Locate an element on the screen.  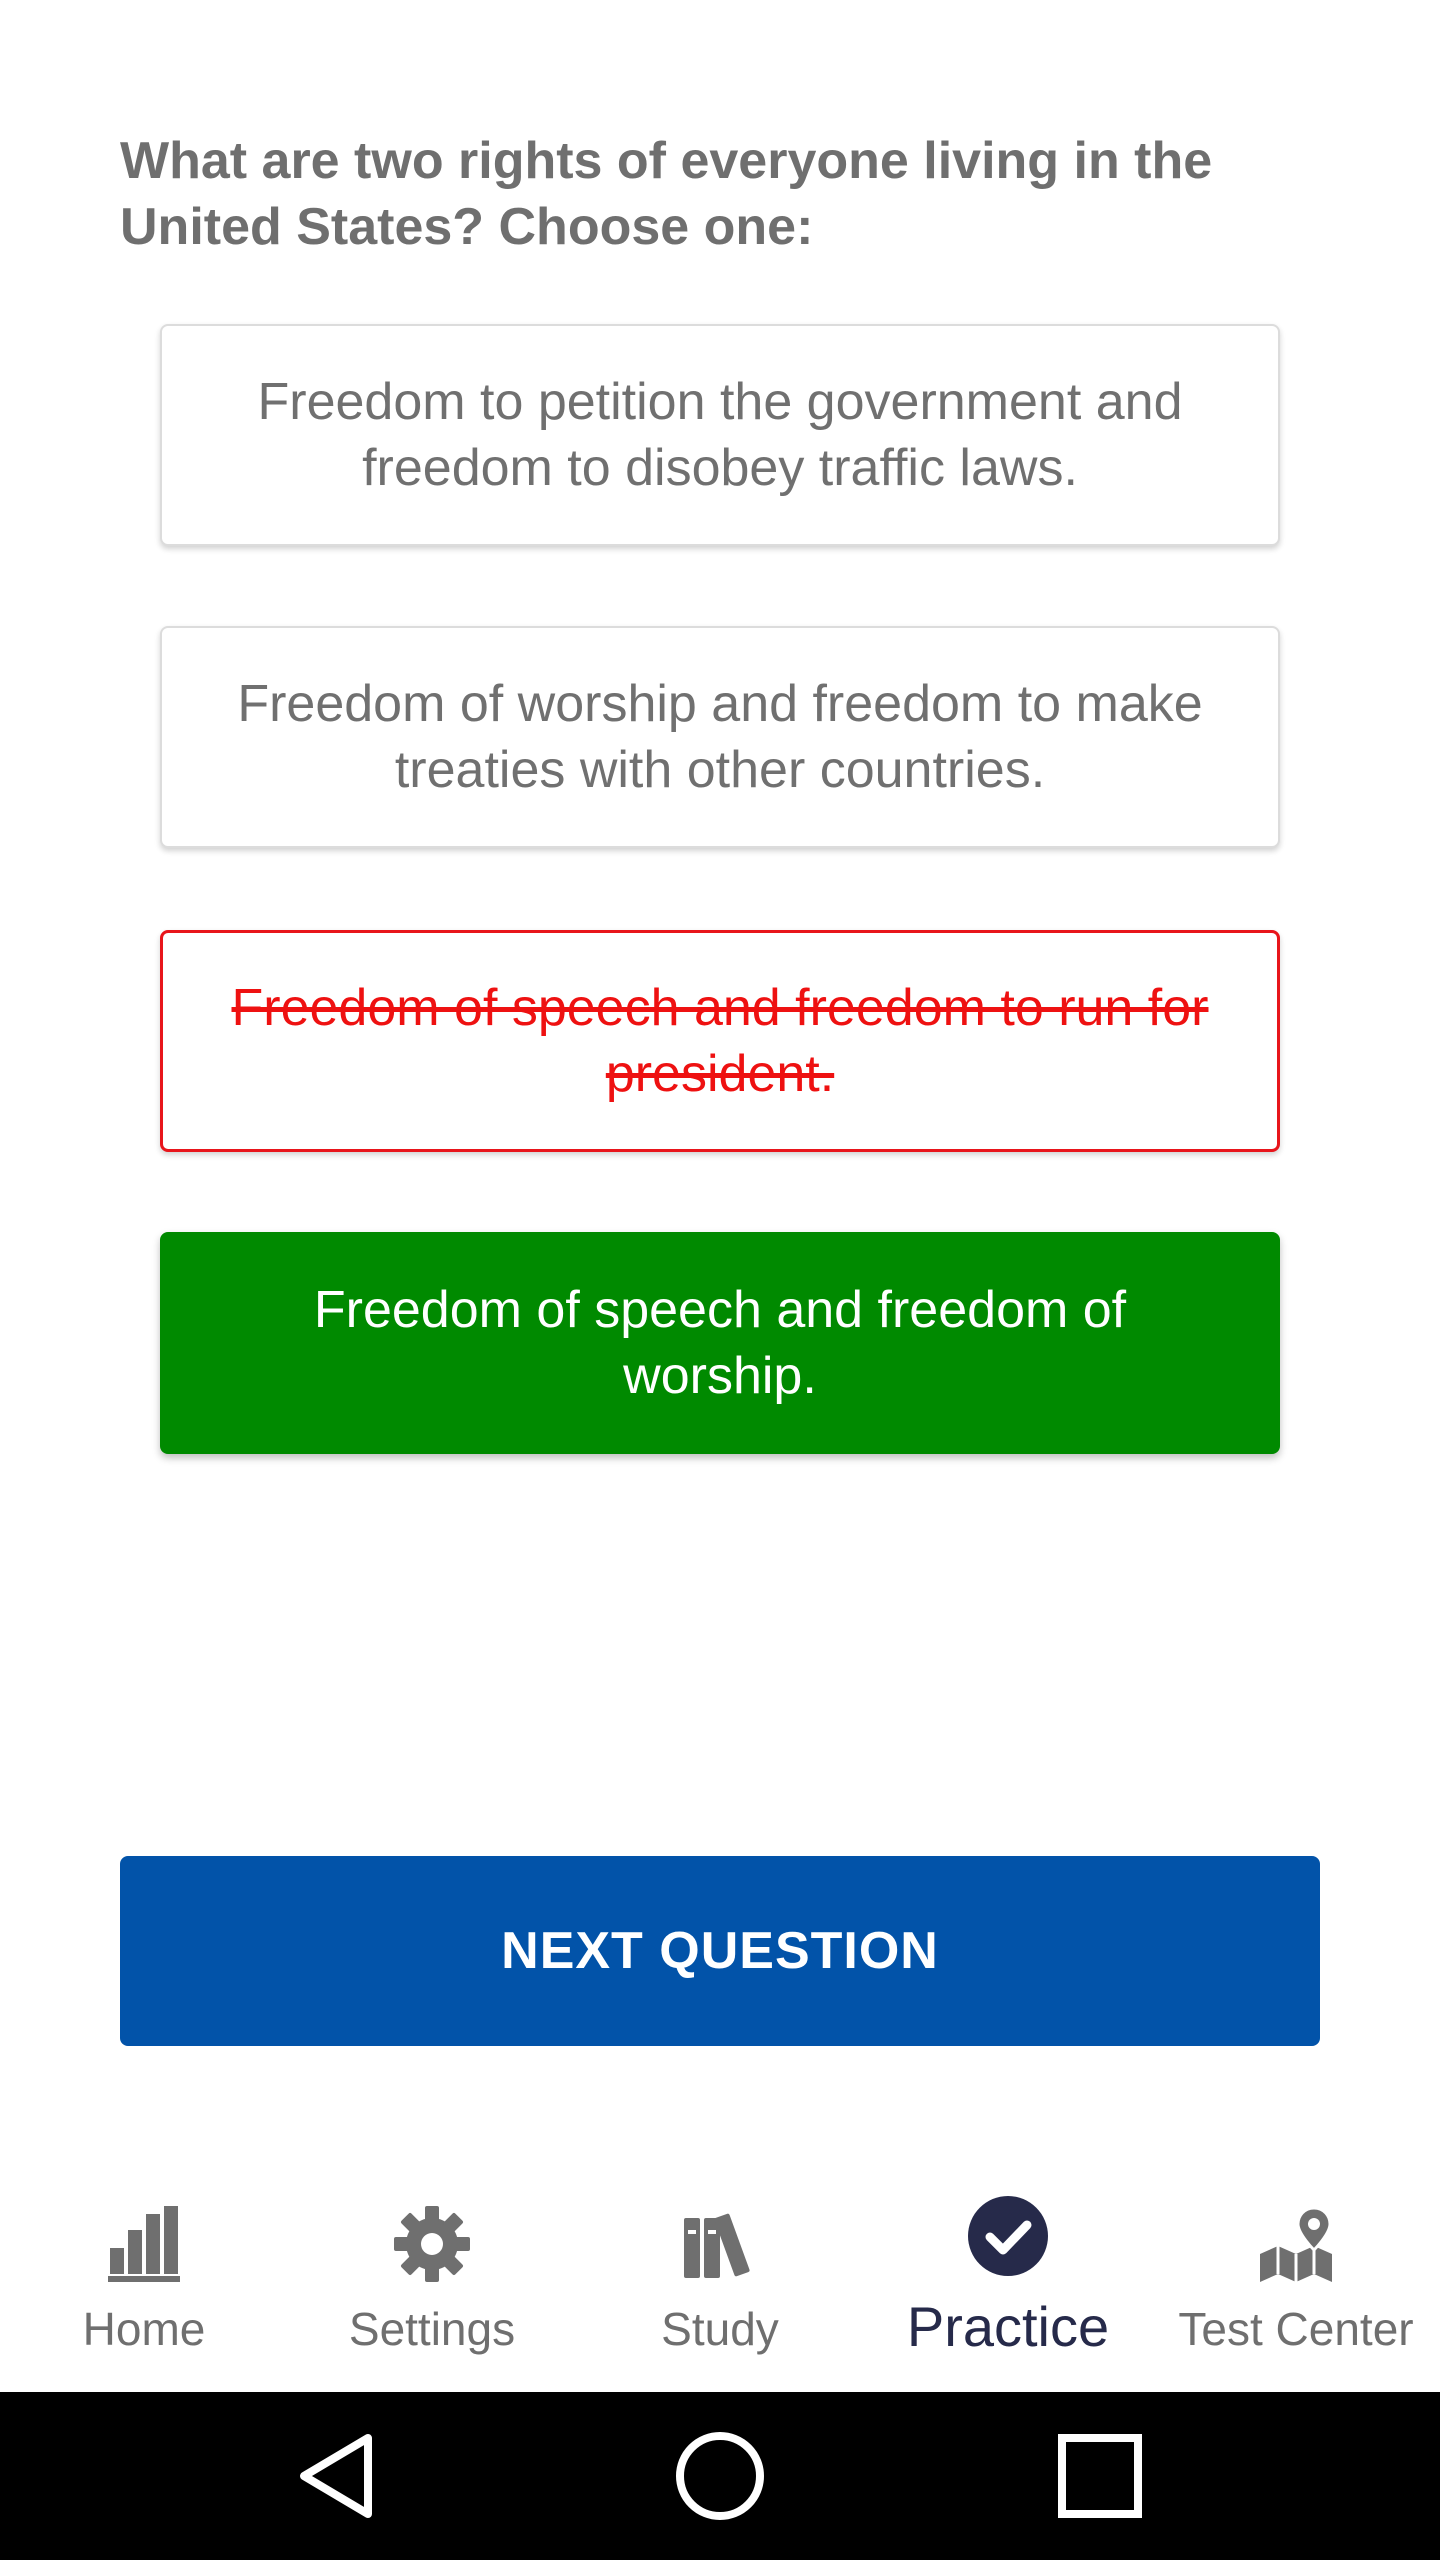
system-navigation-bar is located at coordinates (720, 2476).